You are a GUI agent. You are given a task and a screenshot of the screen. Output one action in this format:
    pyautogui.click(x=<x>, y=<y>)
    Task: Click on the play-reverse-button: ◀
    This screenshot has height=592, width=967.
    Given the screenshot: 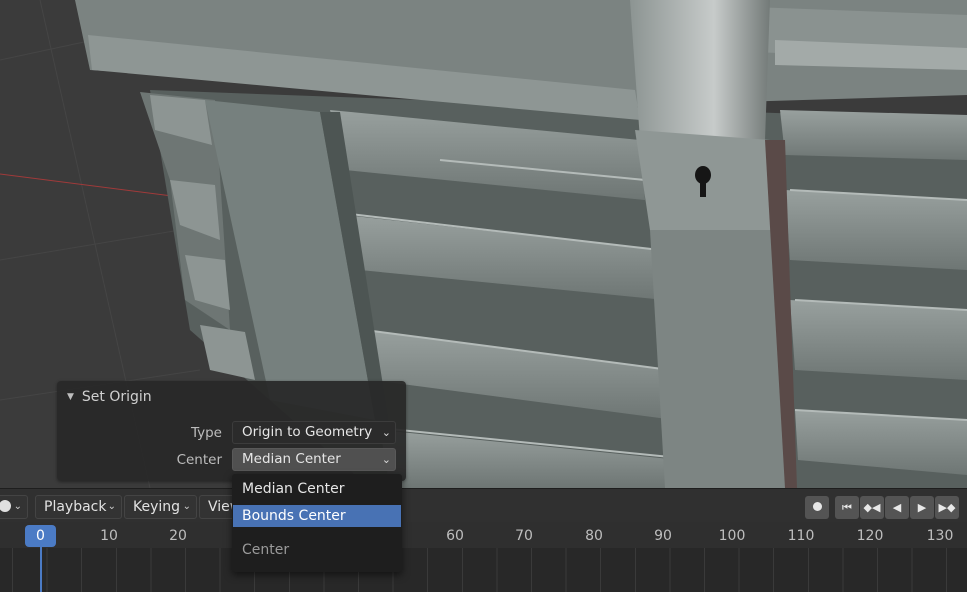 What is the action you would take?
    pyautogui.click(x=897, y=507)
    